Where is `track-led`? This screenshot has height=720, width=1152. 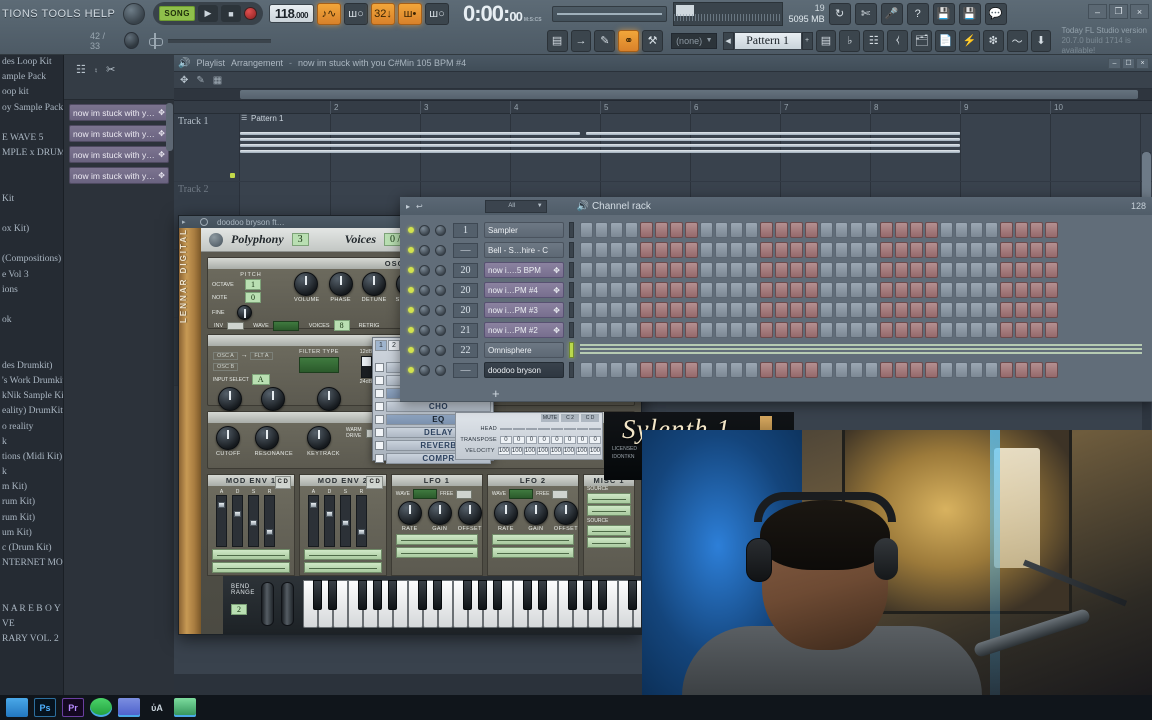
track-led is located at coordinates (232, 175).